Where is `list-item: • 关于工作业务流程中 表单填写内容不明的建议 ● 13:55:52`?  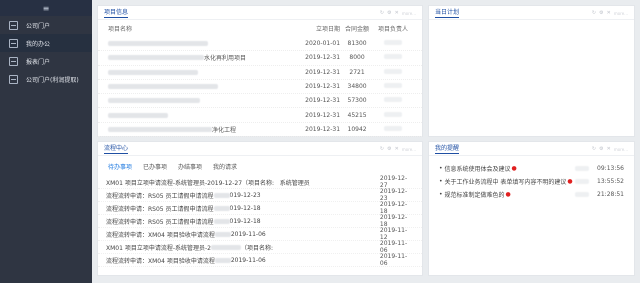
list-item: • 关于工作业务流程中 表单填写内容不明的建议 ● 13:55:52 is located at coordinates (531, 181).